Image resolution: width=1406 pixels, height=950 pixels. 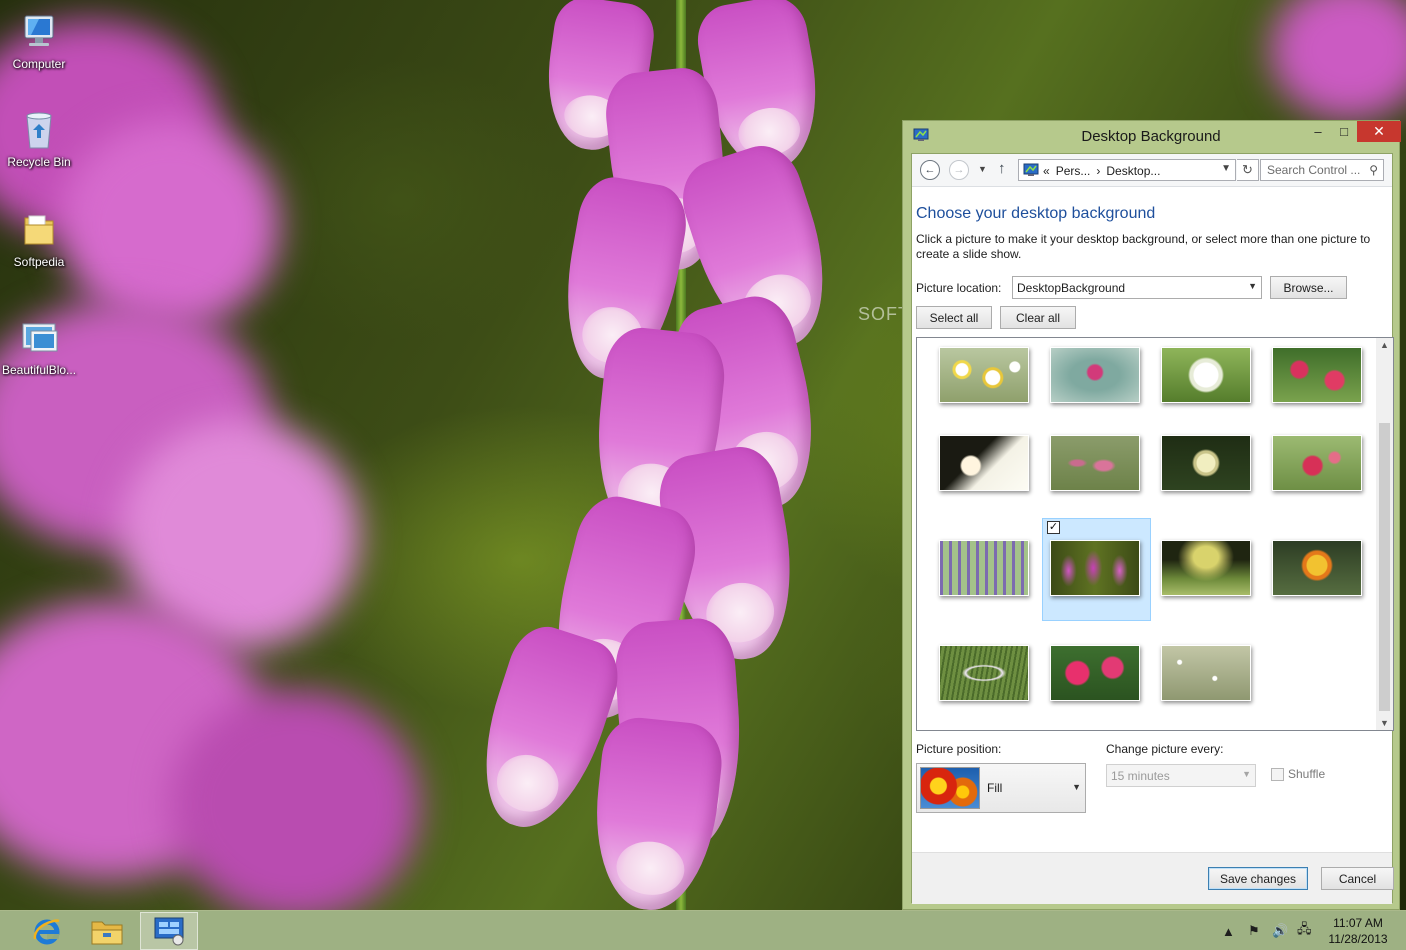 I want to click on tray-overflow-button: ▲, so click(x=1228, y=930).